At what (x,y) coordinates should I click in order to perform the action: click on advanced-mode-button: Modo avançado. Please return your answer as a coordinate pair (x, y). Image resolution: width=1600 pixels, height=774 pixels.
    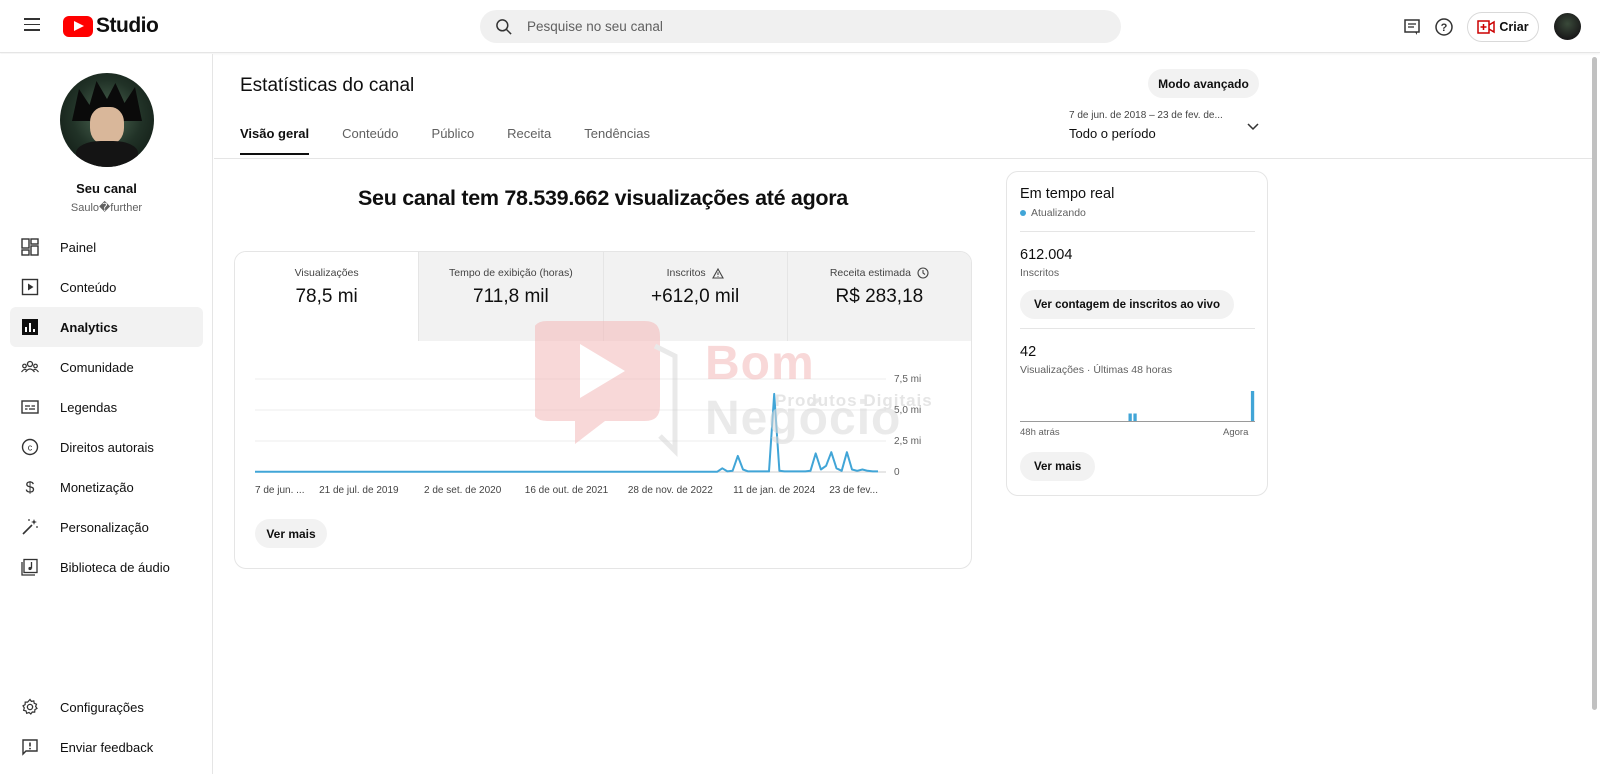
    Looking at the image, I should click on (1203, 83).